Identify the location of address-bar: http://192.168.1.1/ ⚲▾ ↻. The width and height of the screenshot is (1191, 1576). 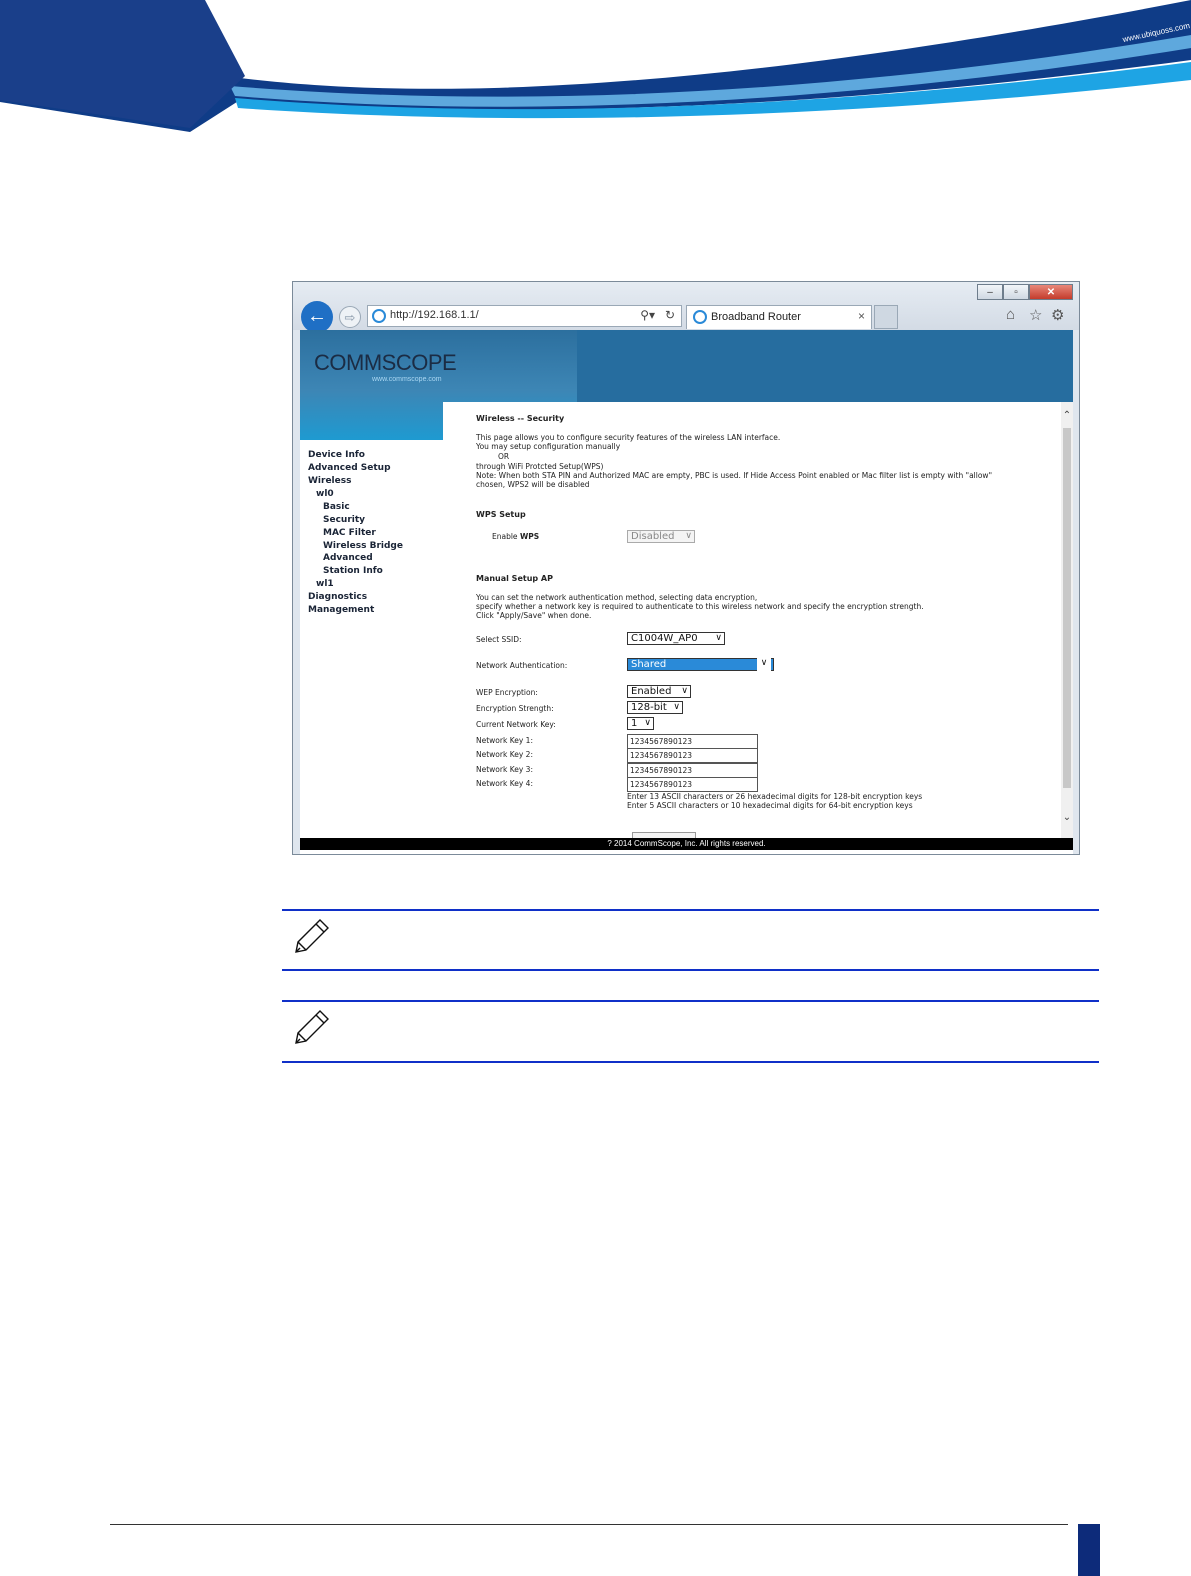
(524, 316).